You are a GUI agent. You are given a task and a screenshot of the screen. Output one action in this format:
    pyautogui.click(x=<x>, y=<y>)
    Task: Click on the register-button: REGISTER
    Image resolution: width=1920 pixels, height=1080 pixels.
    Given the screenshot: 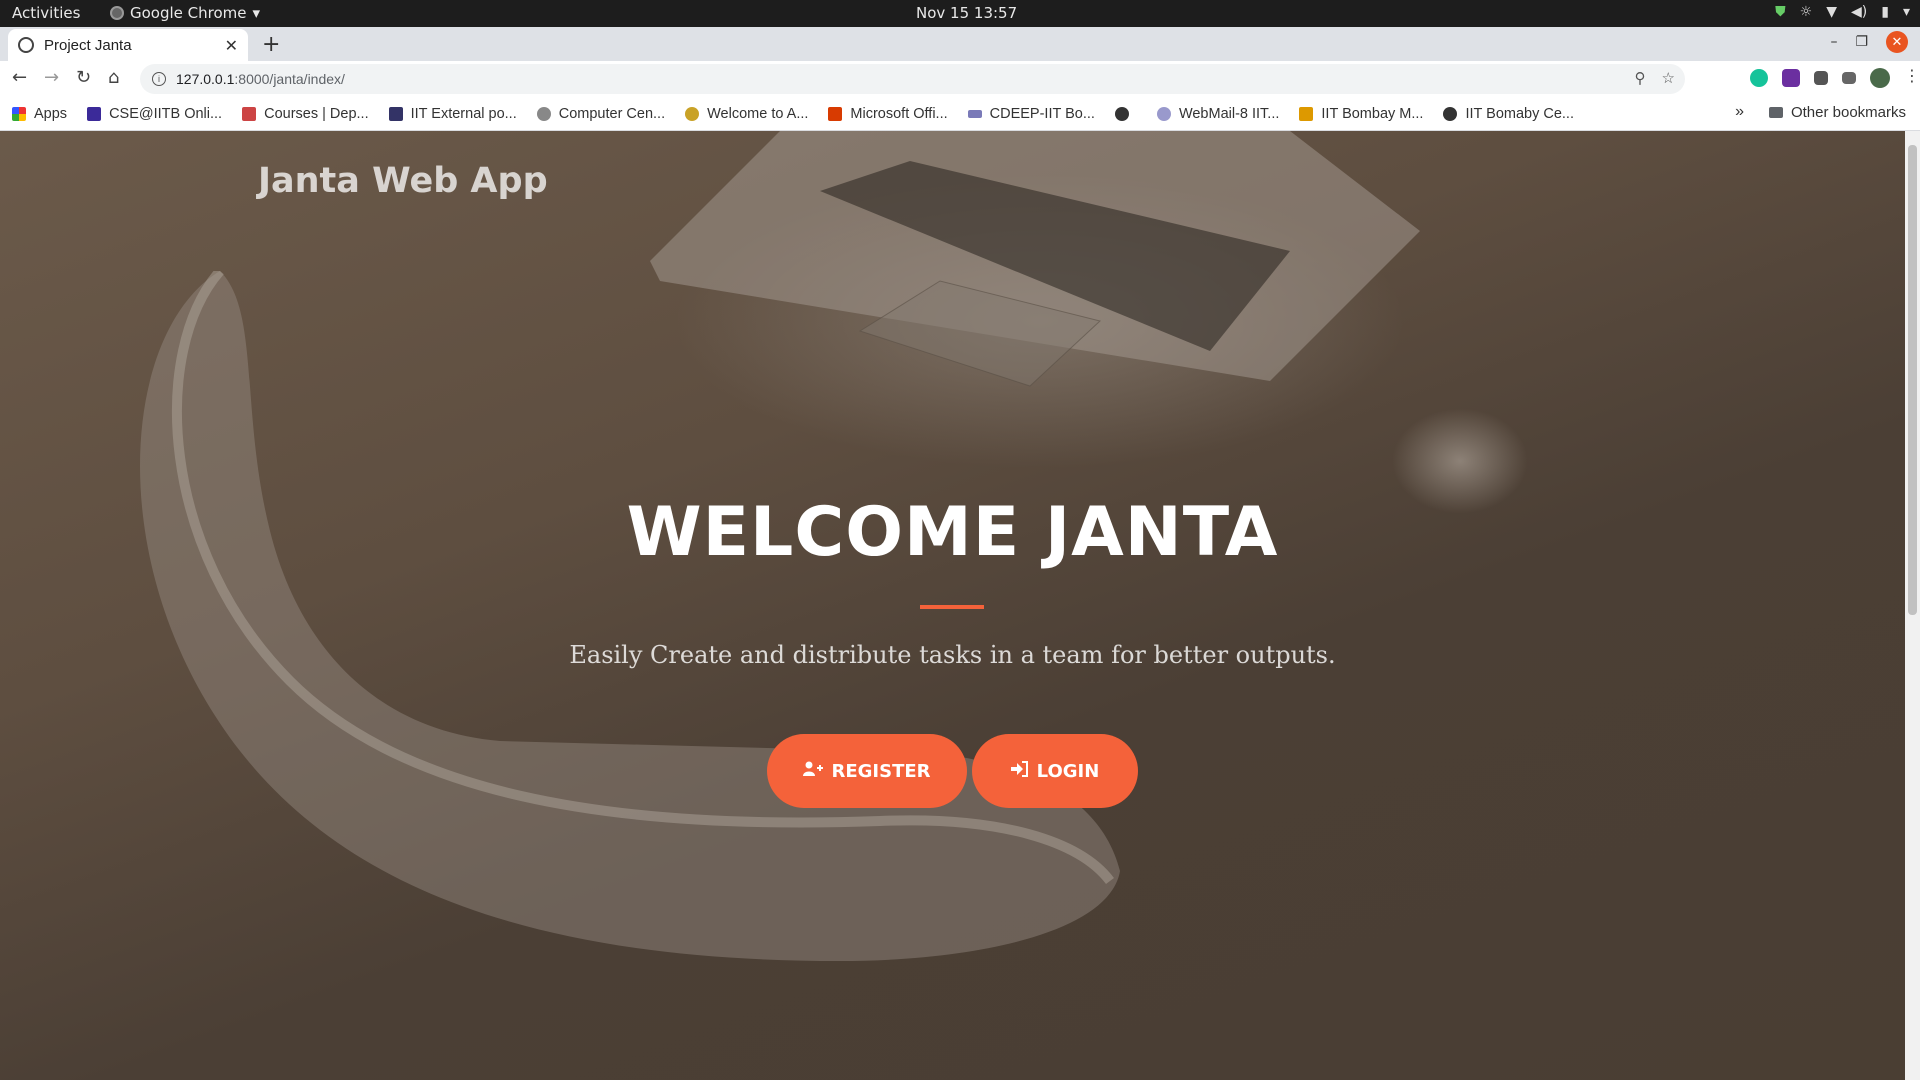 What is the action you would take?
    pyautogui.click(x=867, y=771)
    